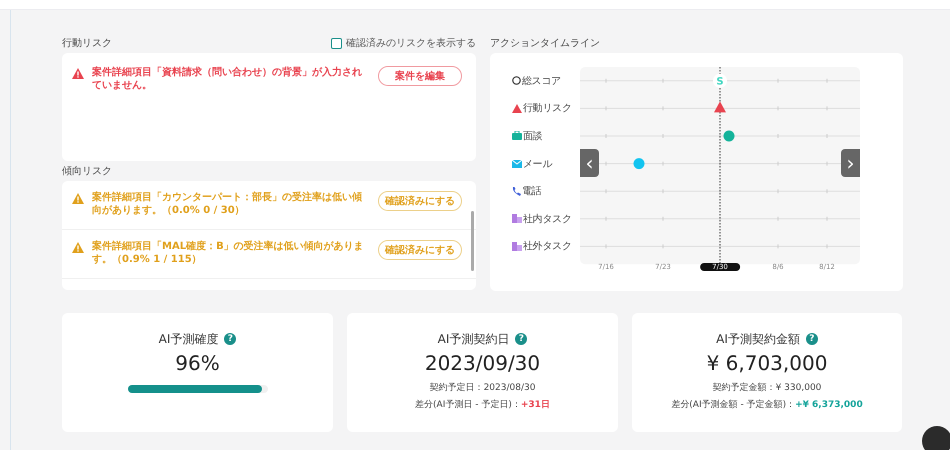  I want to click on briefcase-icon, so click(517, 135).